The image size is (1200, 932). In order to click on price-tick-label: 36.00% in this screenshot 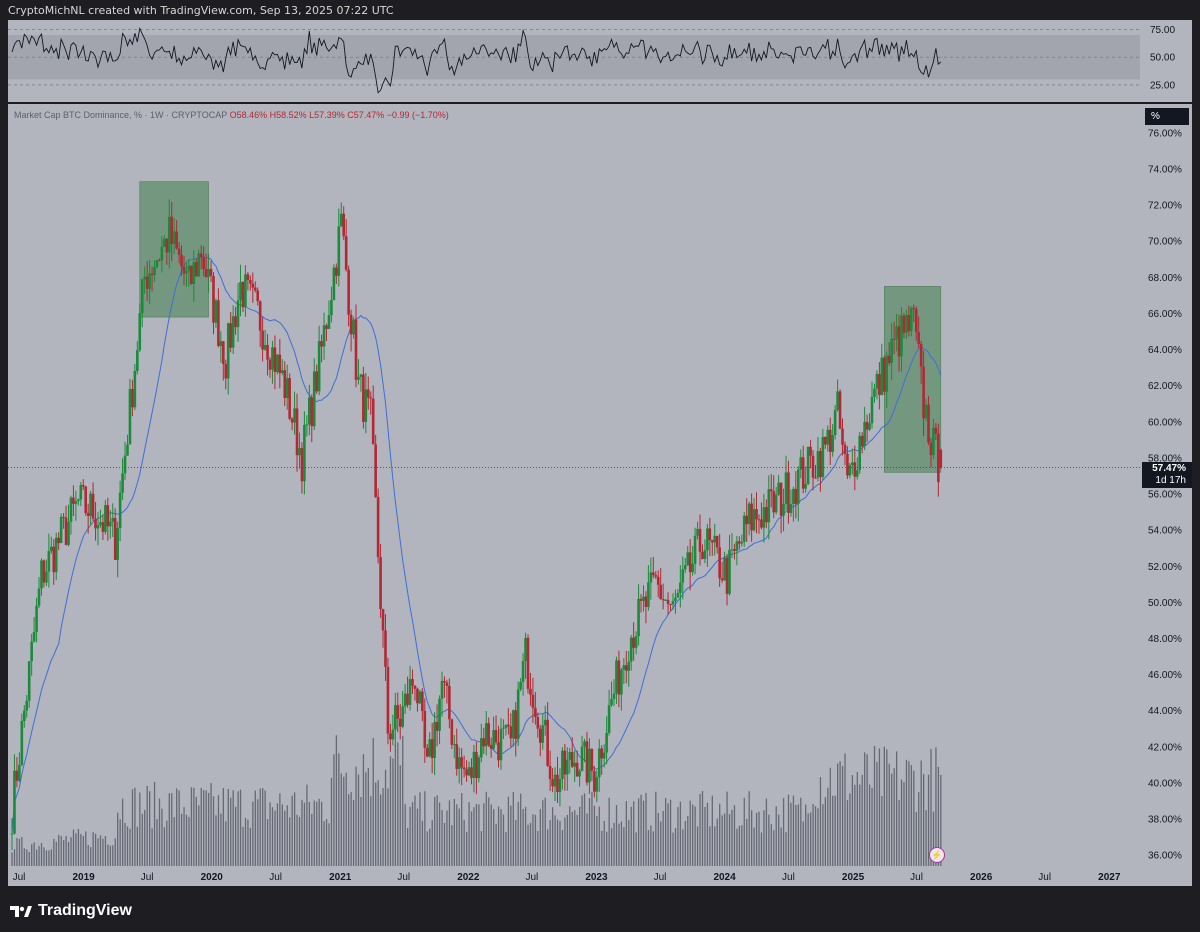, I will do `click(1165, 856)`.